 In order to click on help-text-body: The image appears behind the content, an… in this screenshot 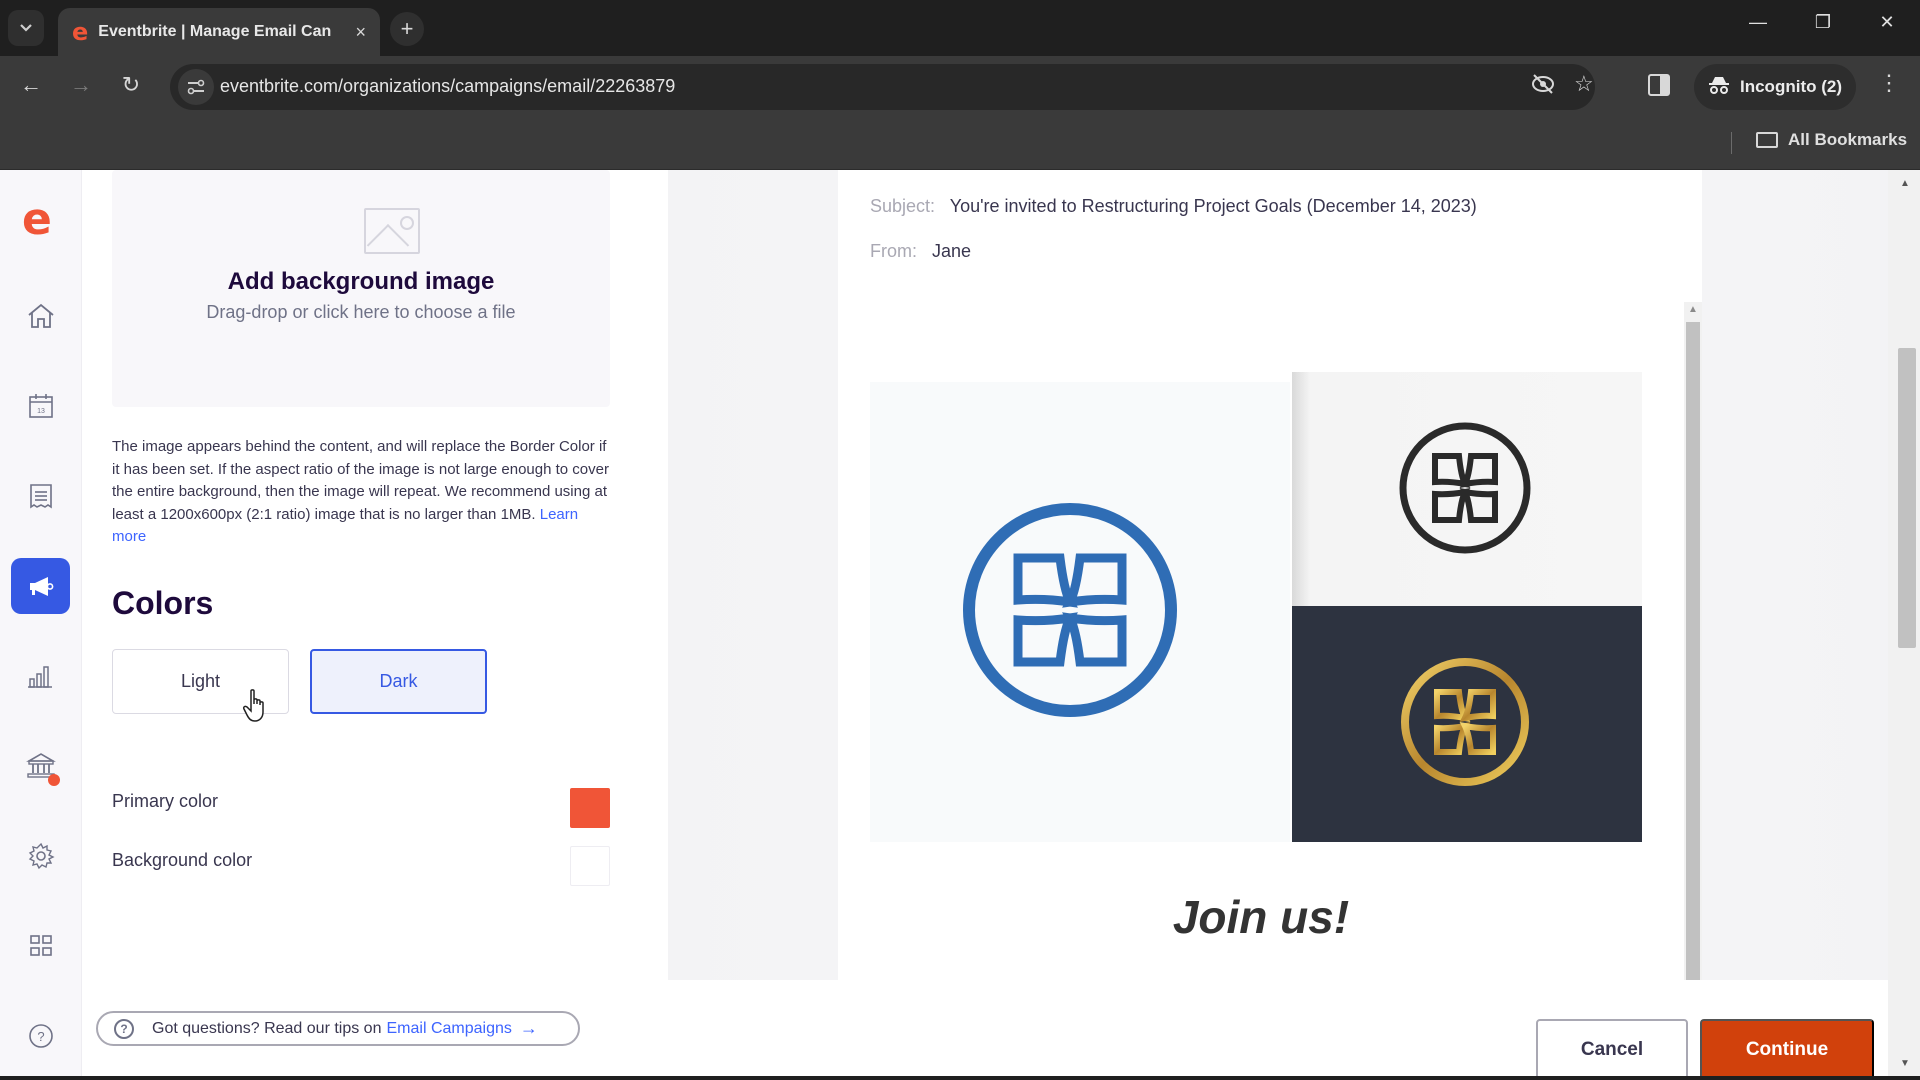, I will do `click(360, 480)`.